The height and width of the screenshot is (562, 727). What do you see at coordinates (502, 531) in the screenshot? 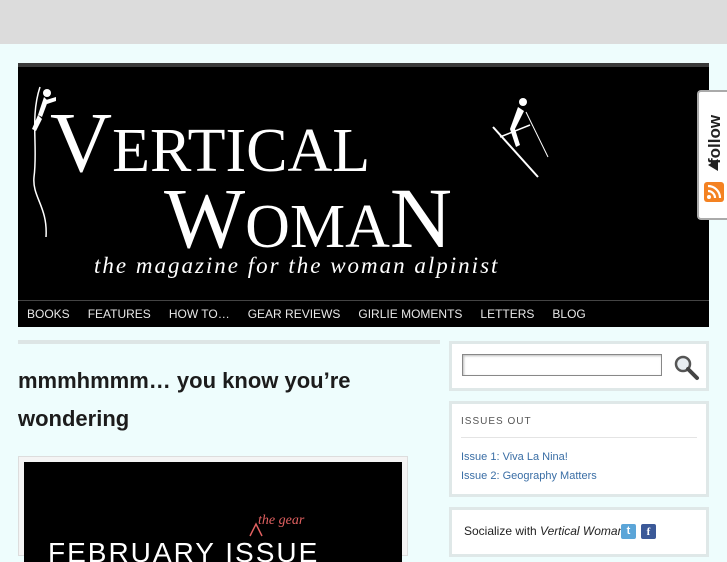
I see `social-prefix: Socialize with` at bounding box center [502, 531].